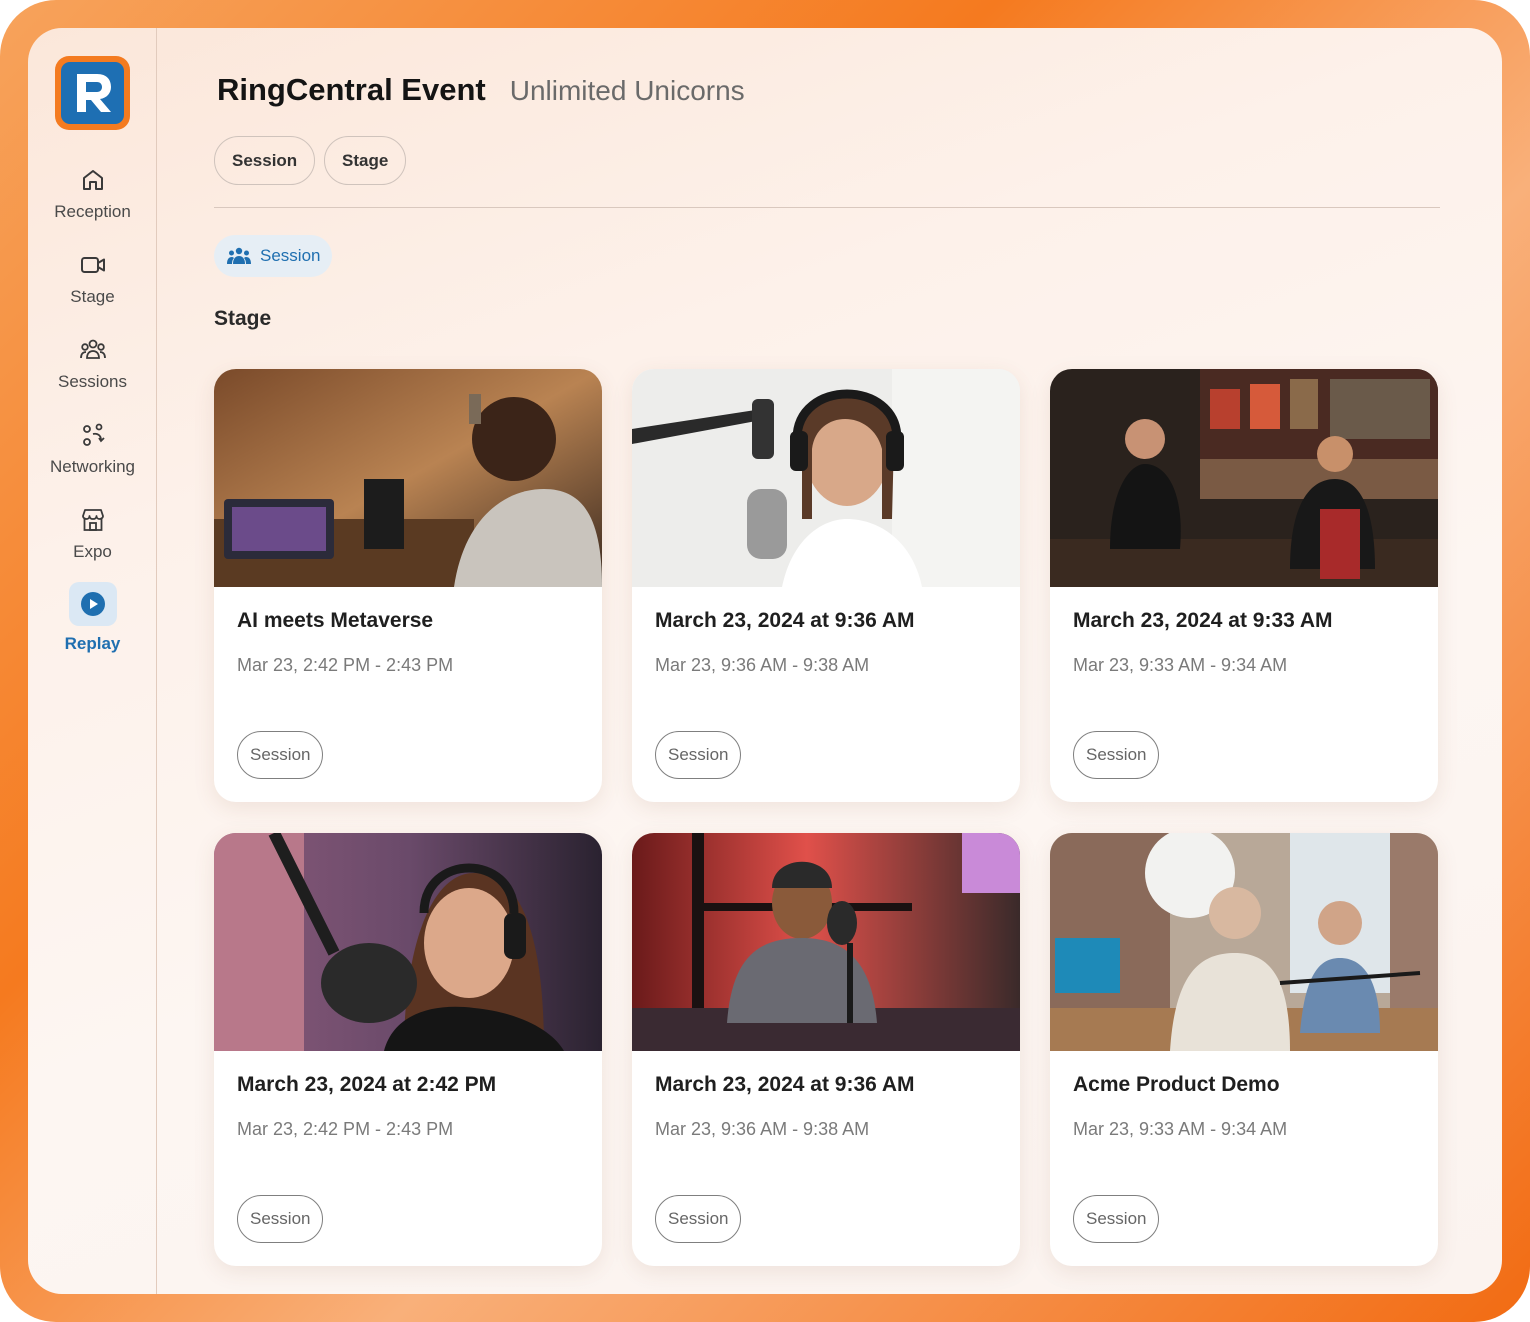 The width and height of the screenshot is (1530, 1322). I want to click on logo-mark, so click(92, 93).